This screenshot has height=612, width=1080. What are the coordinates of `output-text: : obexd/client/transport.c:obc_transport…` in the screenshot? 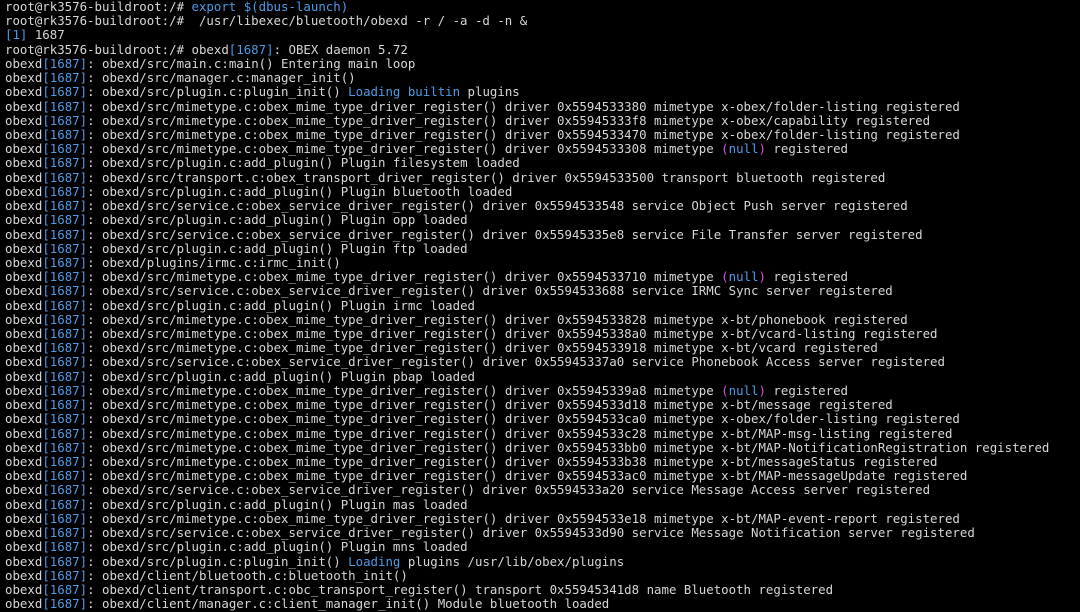 It's located at (460, 589).